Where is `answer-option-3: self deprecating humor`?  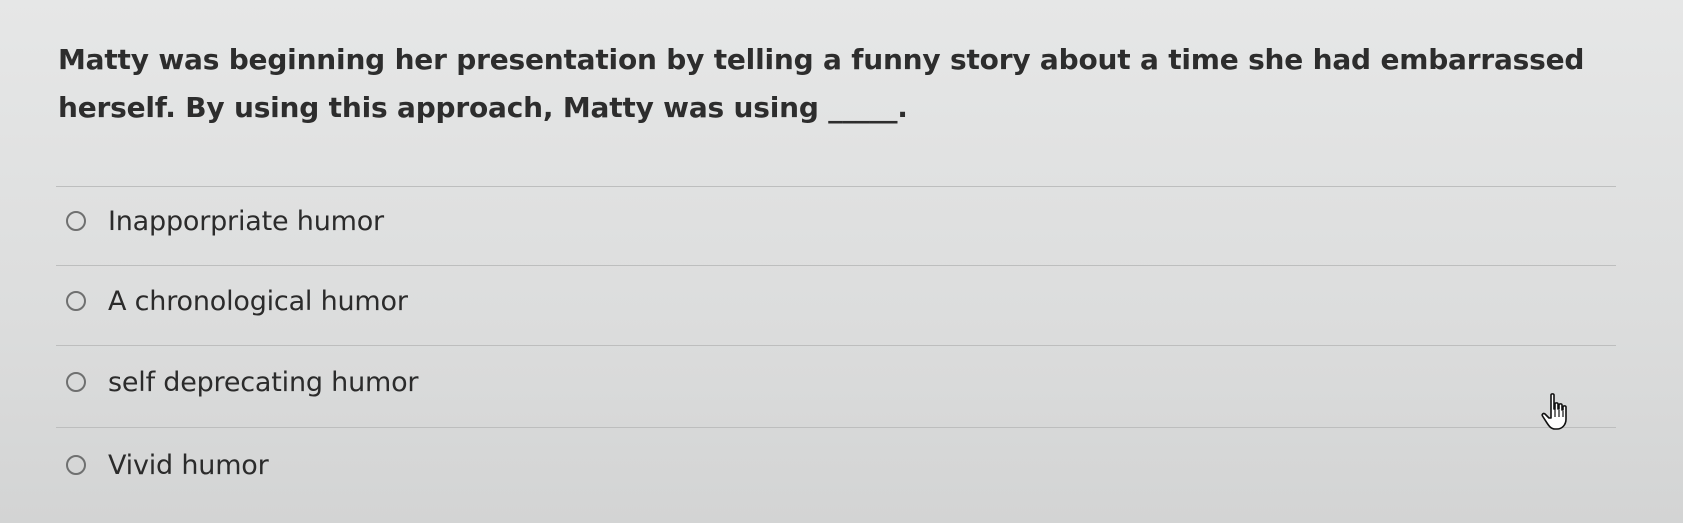
answer-option-3: self deprecating humor is located at coordinates (242, 382).